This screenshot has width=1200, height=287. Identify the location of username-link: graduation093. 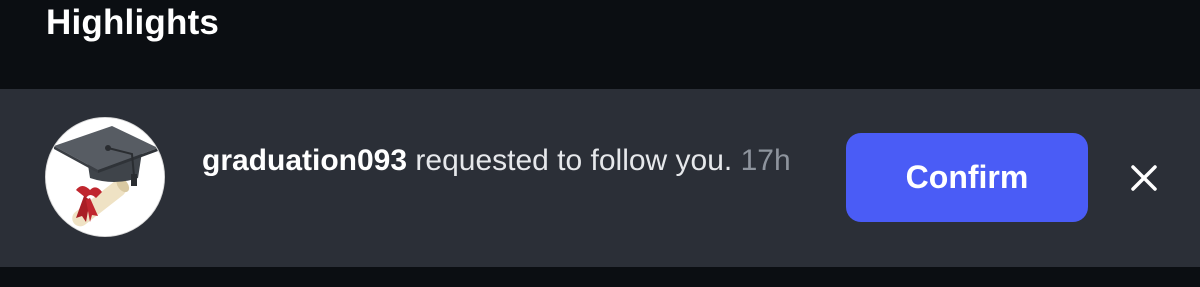
(304, 160).